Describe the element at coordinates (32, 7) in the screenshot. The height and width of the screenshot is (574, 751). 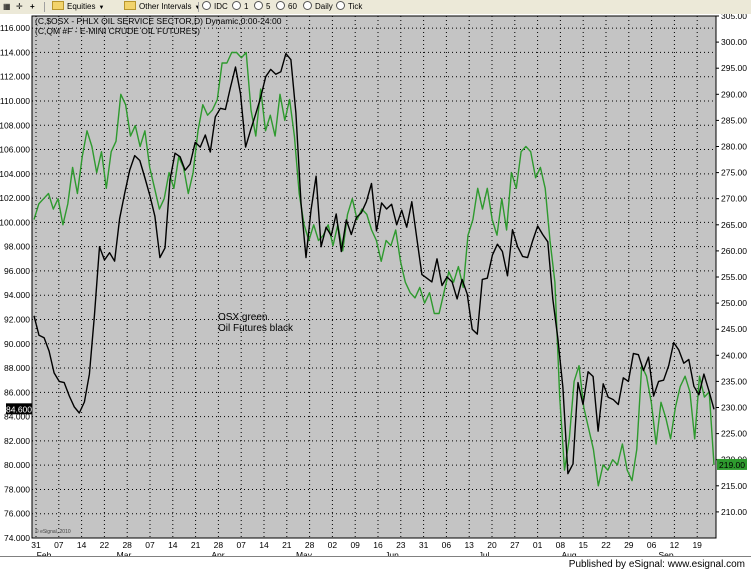
I see `plus-icon: +` at that location.